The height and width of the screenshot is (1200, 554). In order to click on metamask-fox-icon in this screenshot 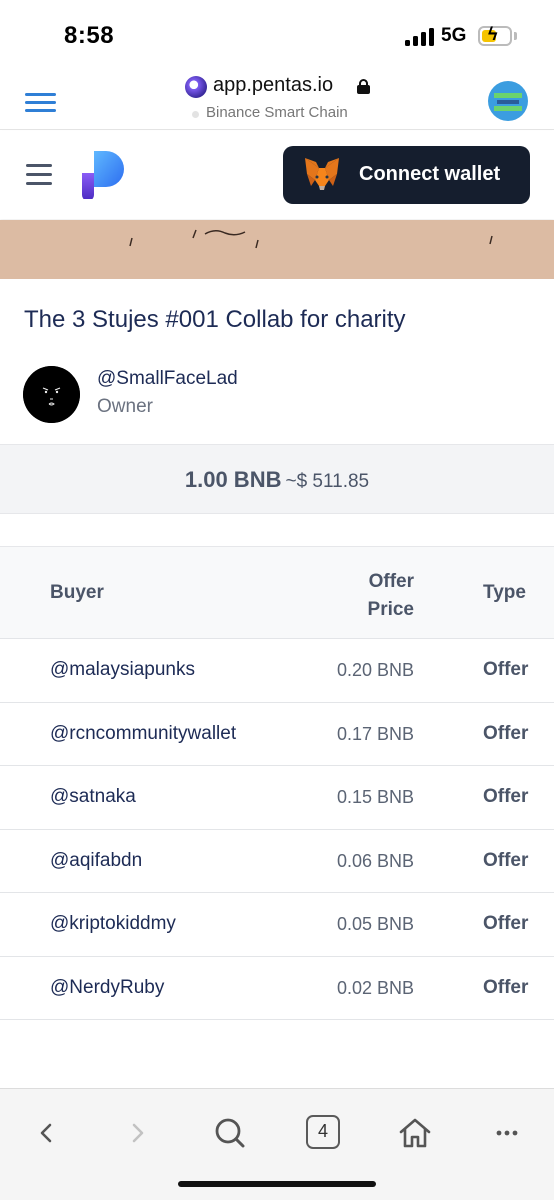, I will do `click(322, 174)`.